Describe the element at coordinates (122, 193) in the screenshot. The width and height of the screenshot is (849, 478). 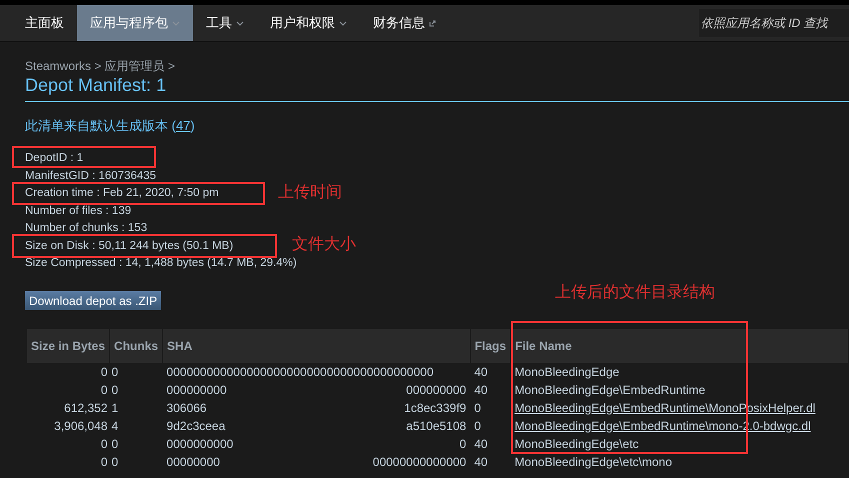
I see `info-line: Creation time : Feb 21, 2020, 7:50 pm` at that location.